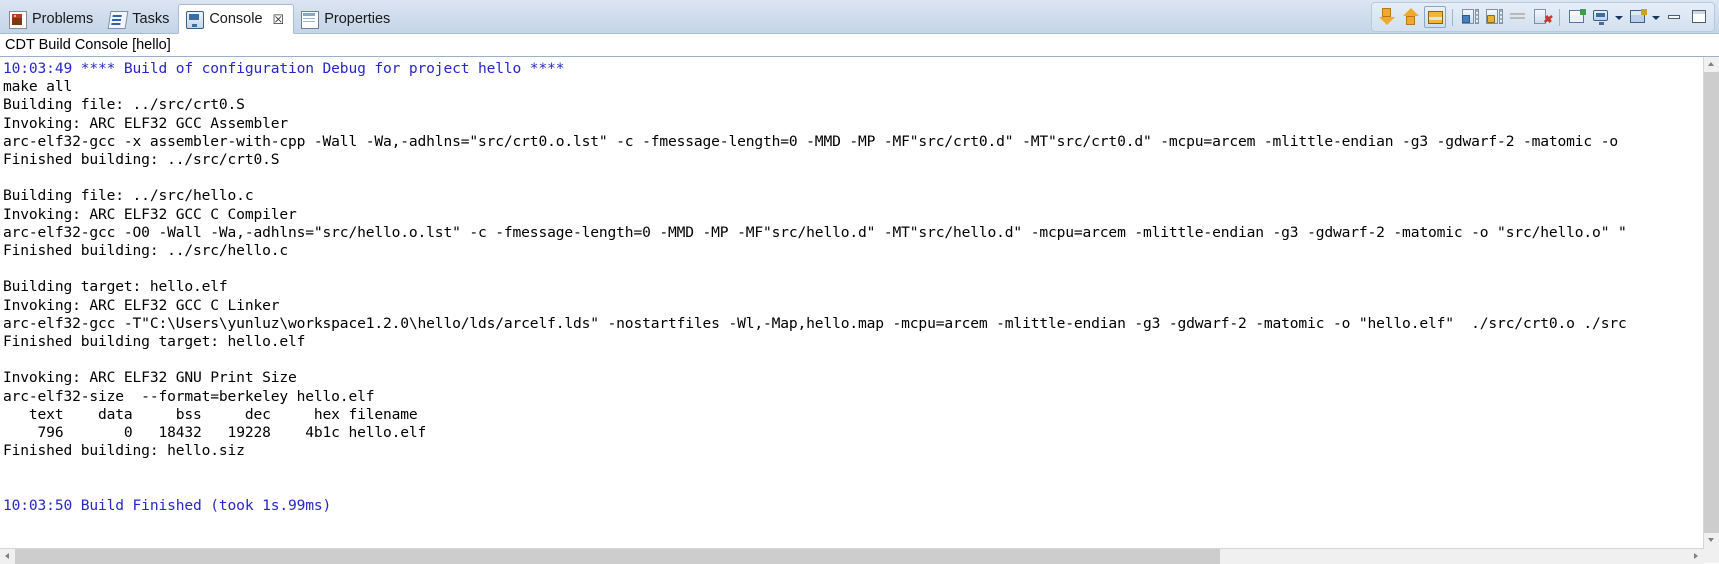 Image resolution: width=1719 pixels, height=564 pixels. What do you see at coordinates (145, 251) in the screenshot?
I see `console-line: Finished building: ../src/hello.c` at bounding box center [145, 251].